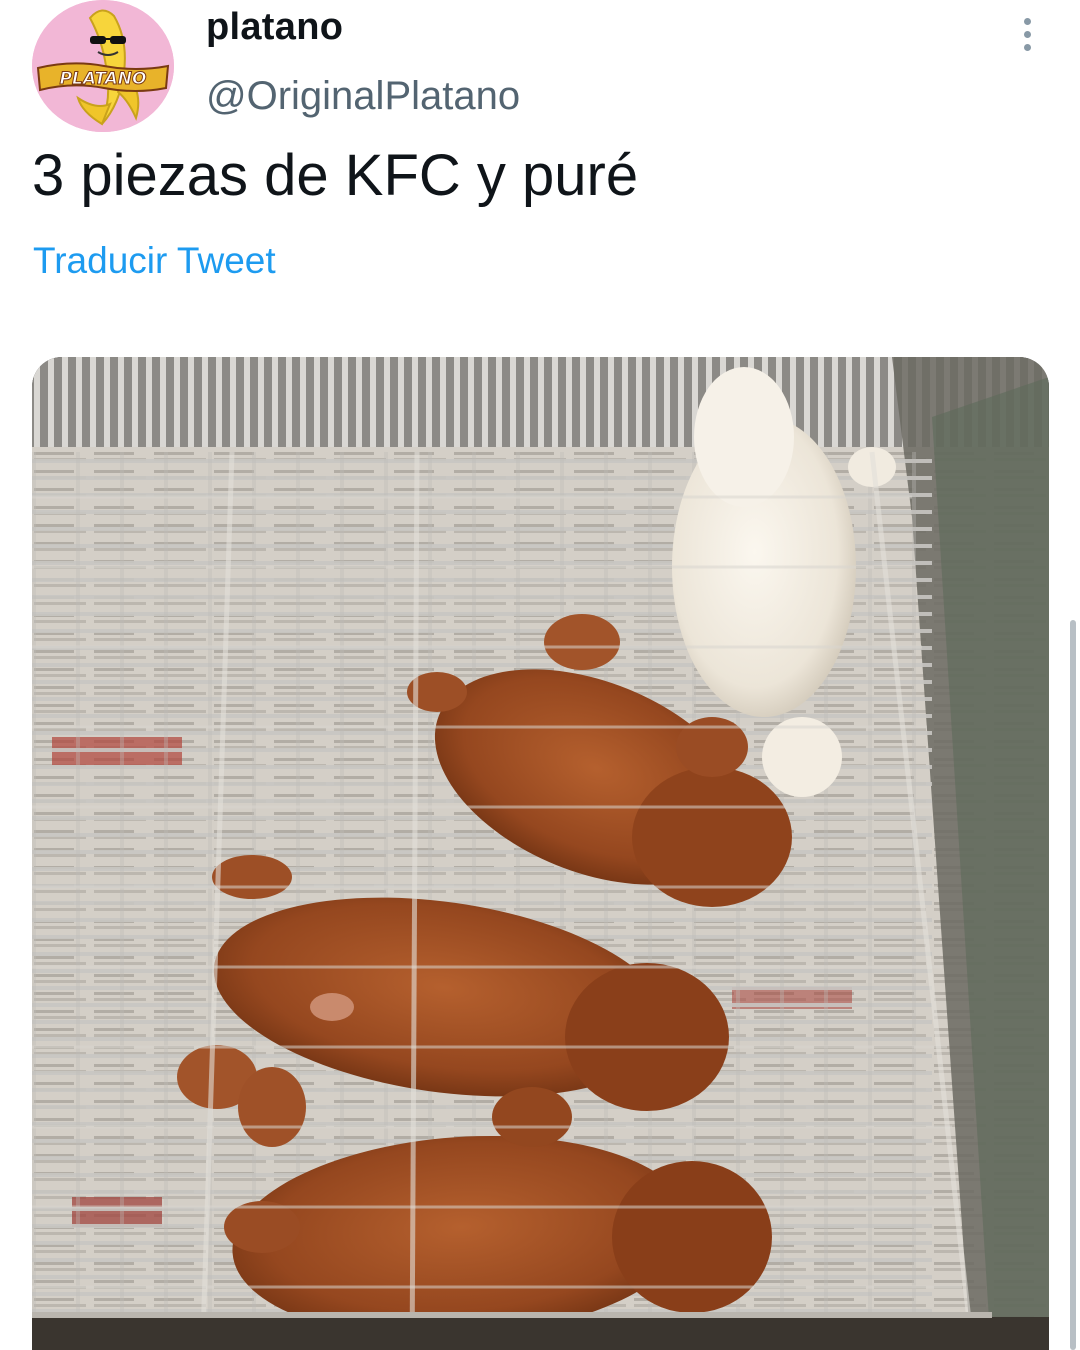 The image size is (1080, 1350). Describe the element at coordinates (274, 27) in the screenshot. I see `display-name: platano` at that location.